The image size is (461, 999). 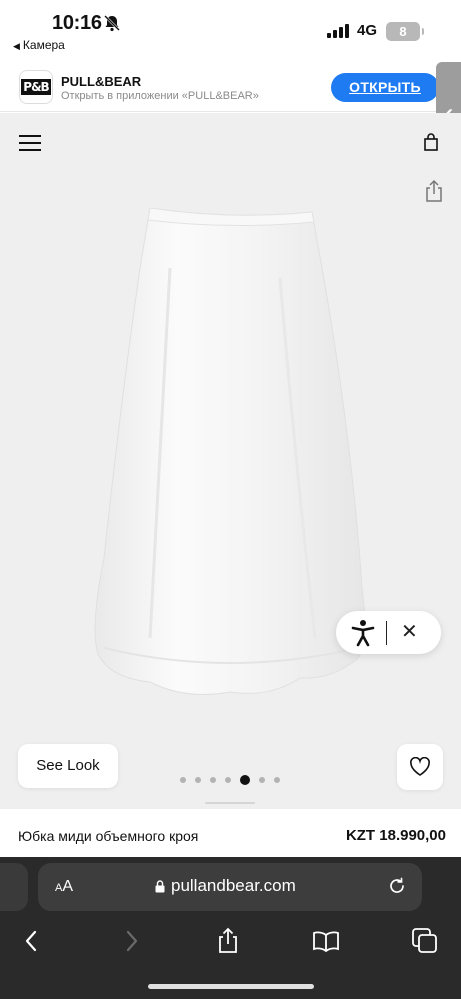 What do you see at coordinates (363, 633) in the screenshot?
I see `accessibility-icon` at bounding box center [363, 633].